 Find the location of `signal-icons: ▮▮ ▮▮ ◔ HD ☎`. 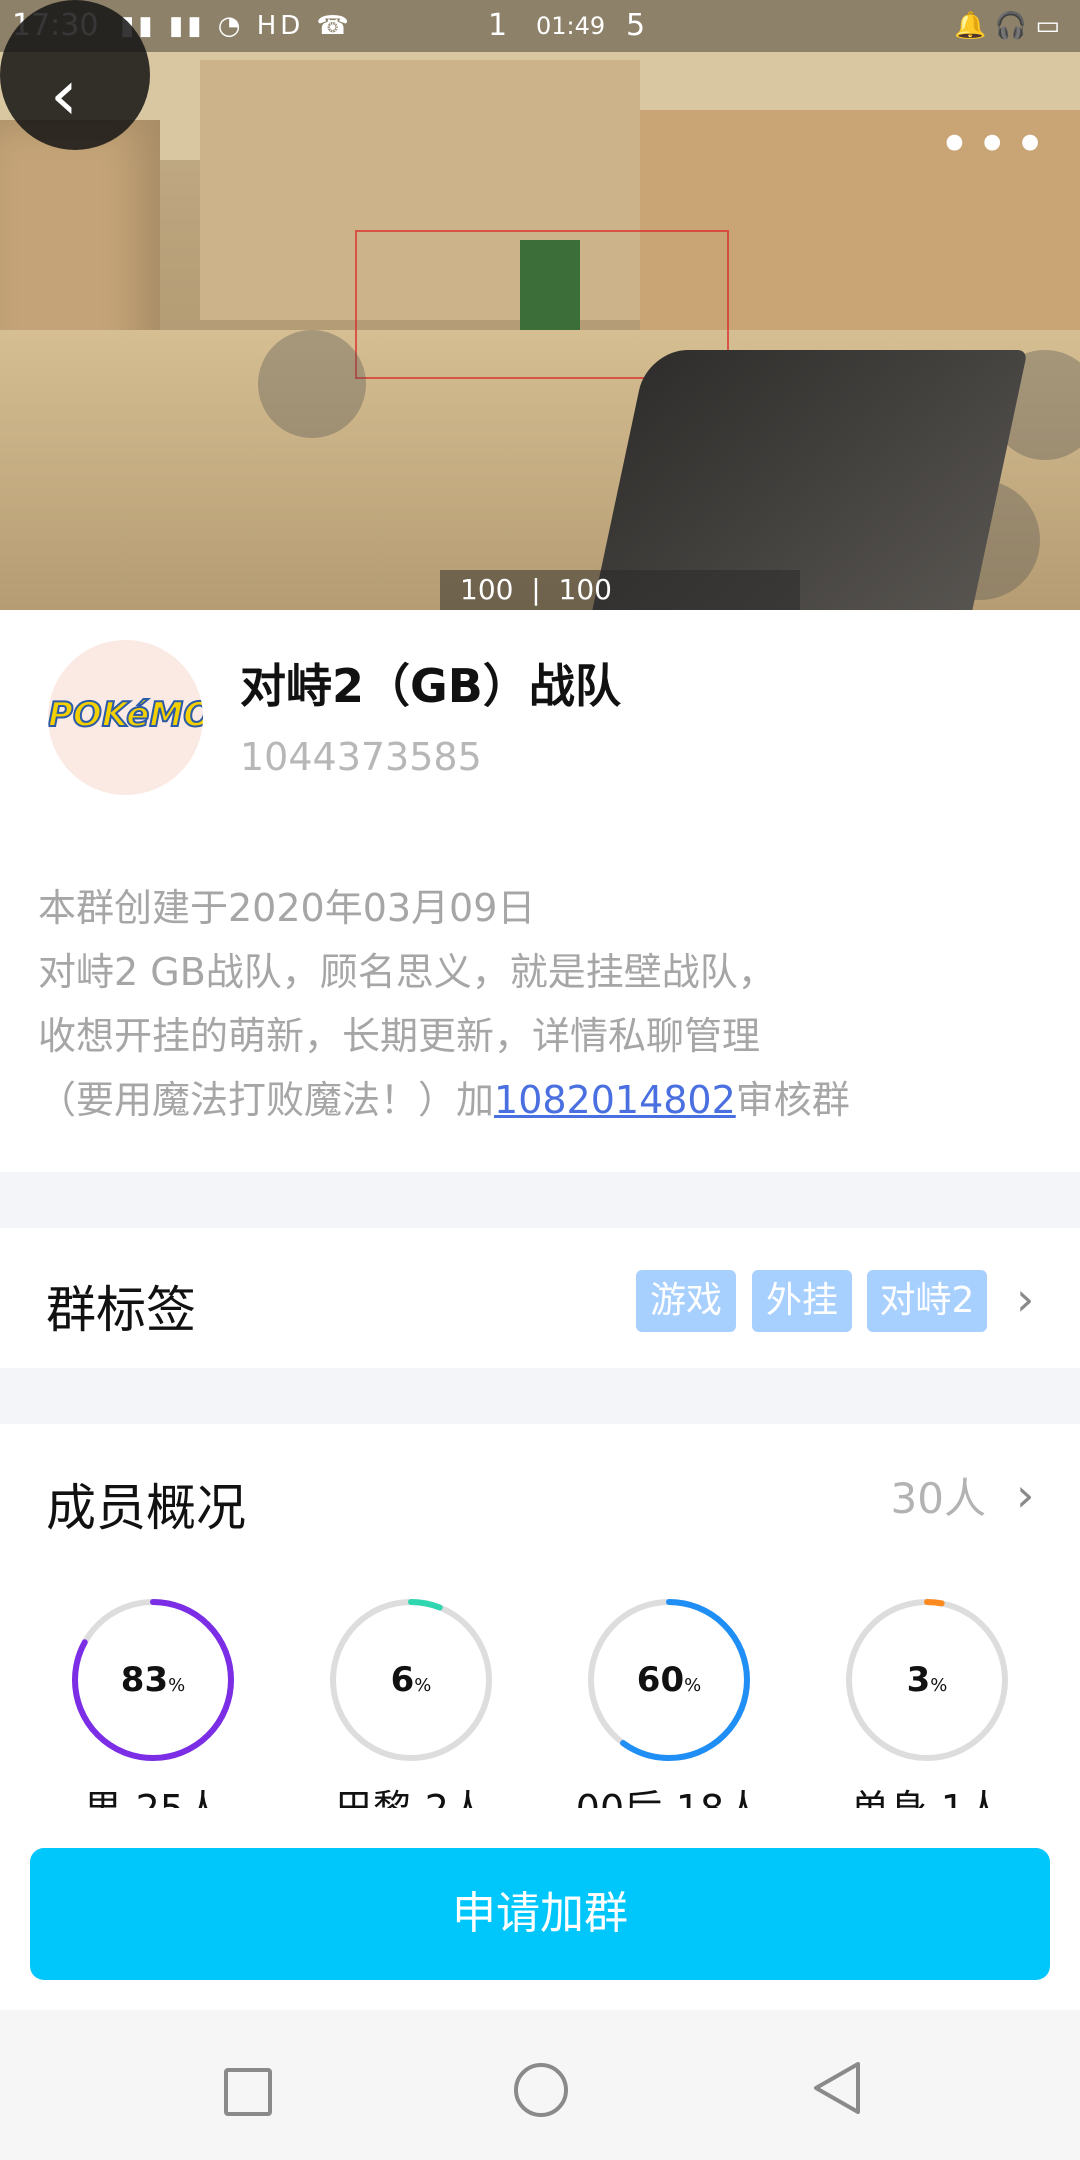

signal-icons: ▮▮ ▮▮ ◔ HD ☎ is located at coordinates (236, 26).